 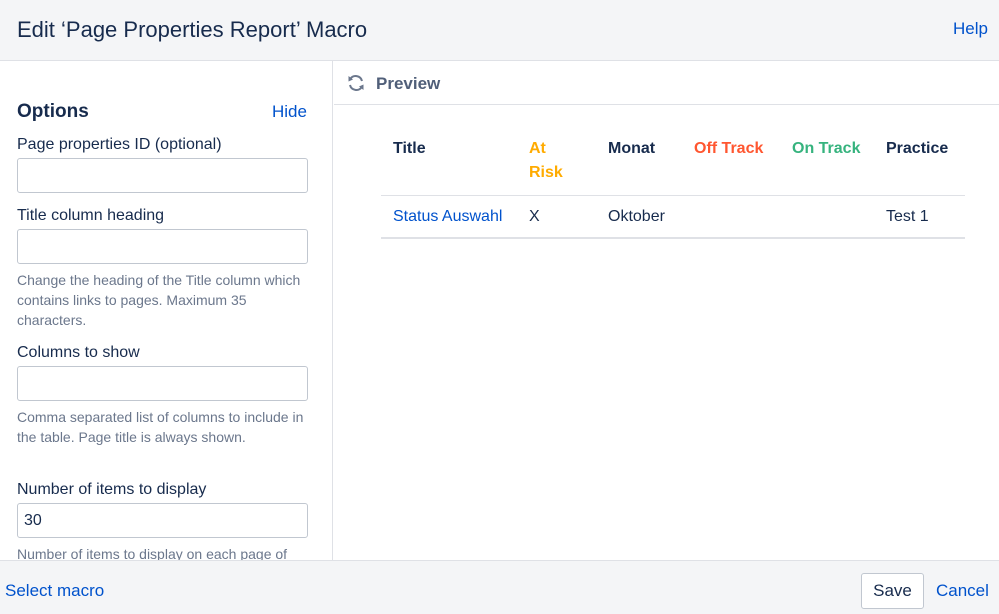 What do you see at coordinates (53, 111) in the screenshot?
I see `options-heading: Options` at bounding box center [53, 111].